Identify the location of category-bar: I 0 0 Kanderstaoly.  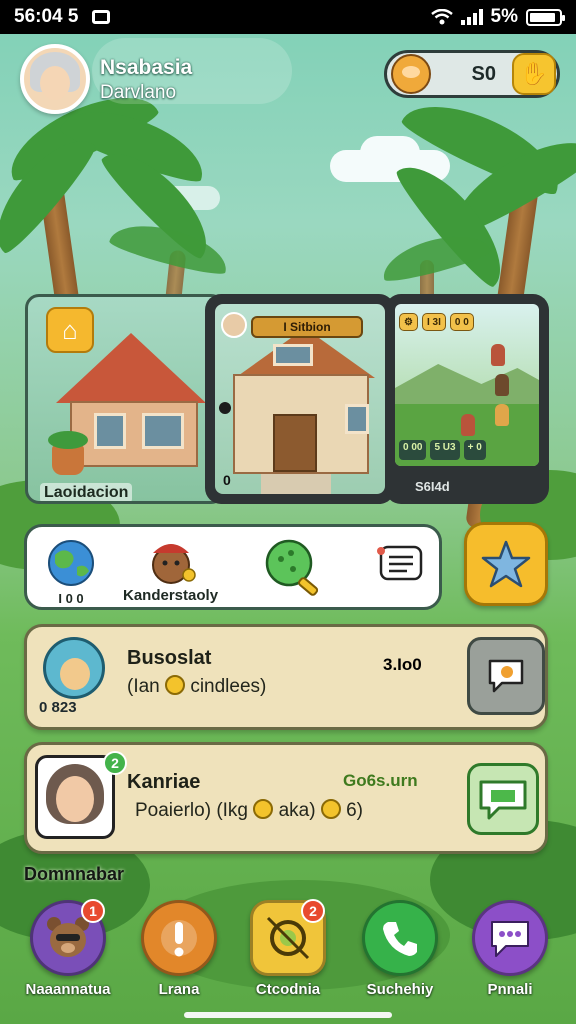
(233, 567).